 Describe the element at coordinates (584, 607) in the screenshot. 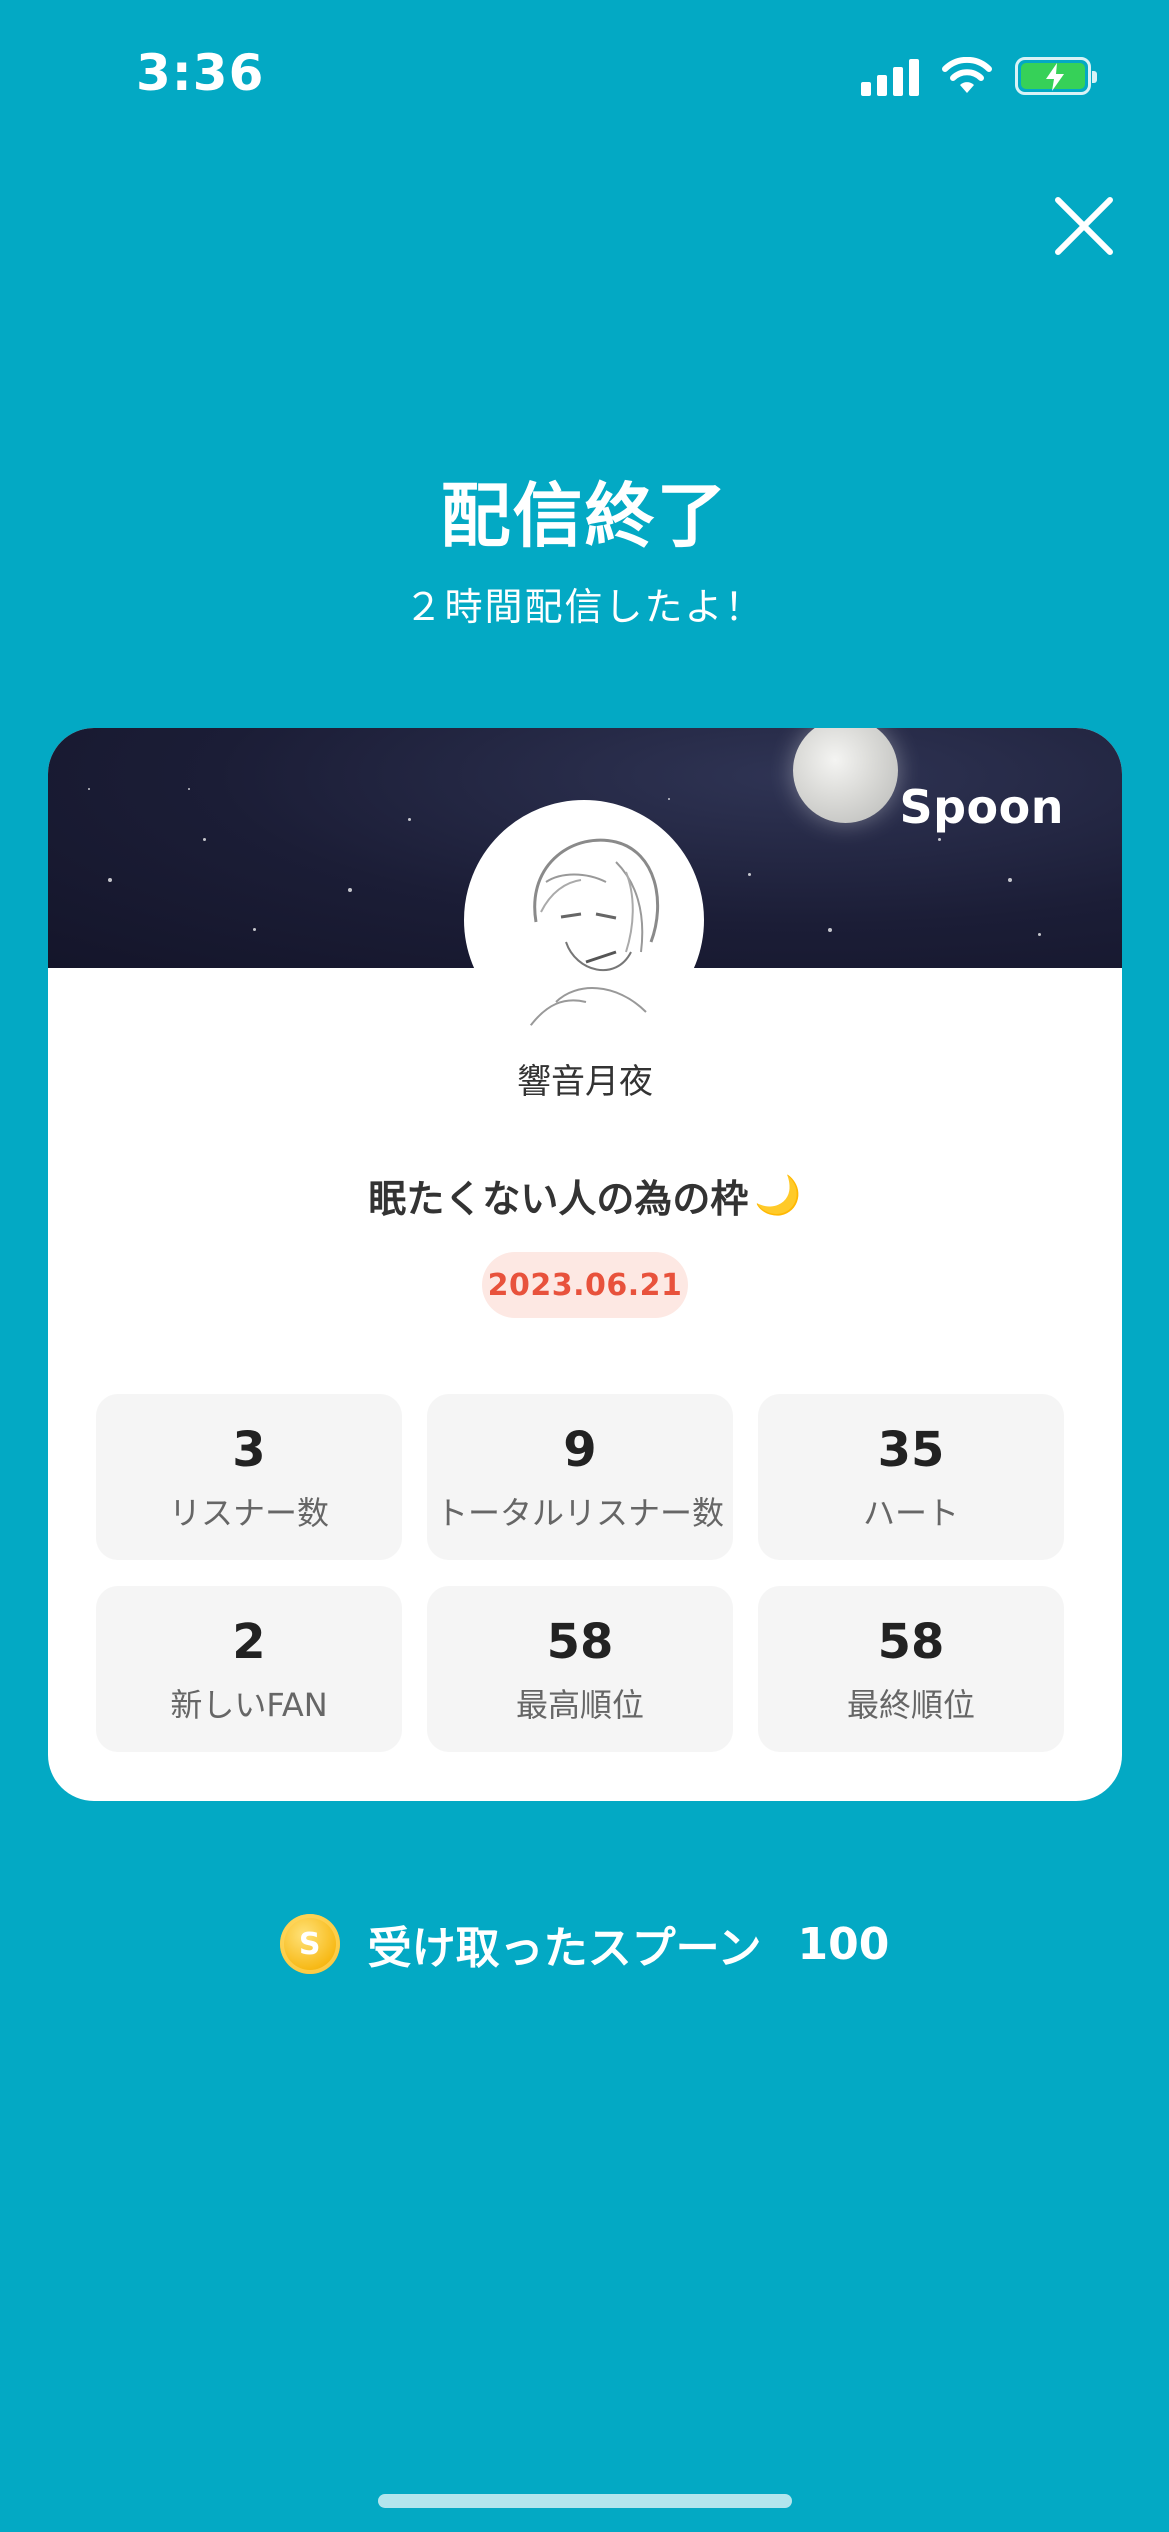

I see `broadcast-duration-text: ２時間配信したよ！` at that location.